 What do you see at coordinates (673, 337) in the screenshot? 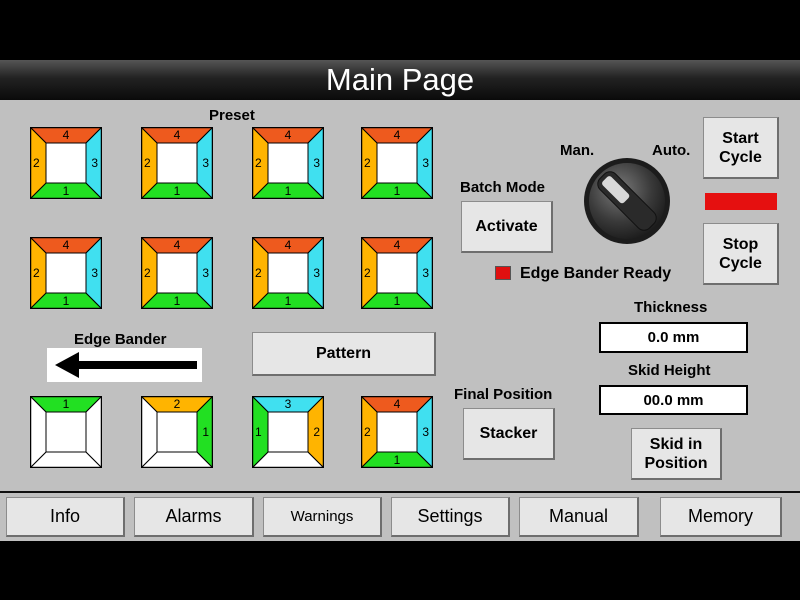
I see `thickness-field: 0.0 mm` at bounding box center [673, 337].